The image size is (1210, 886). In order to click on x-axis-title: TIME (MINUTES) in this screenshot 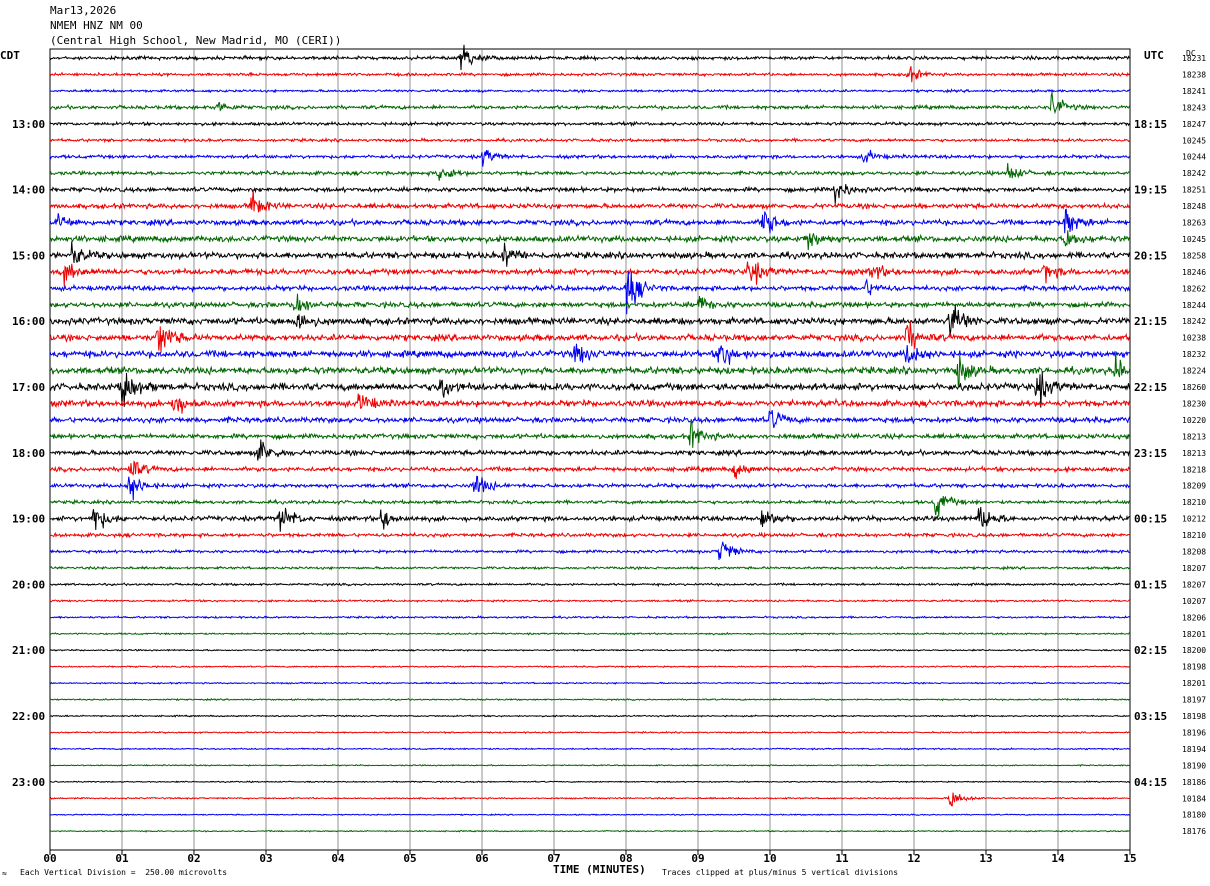, I will do `click(599, 869)`.